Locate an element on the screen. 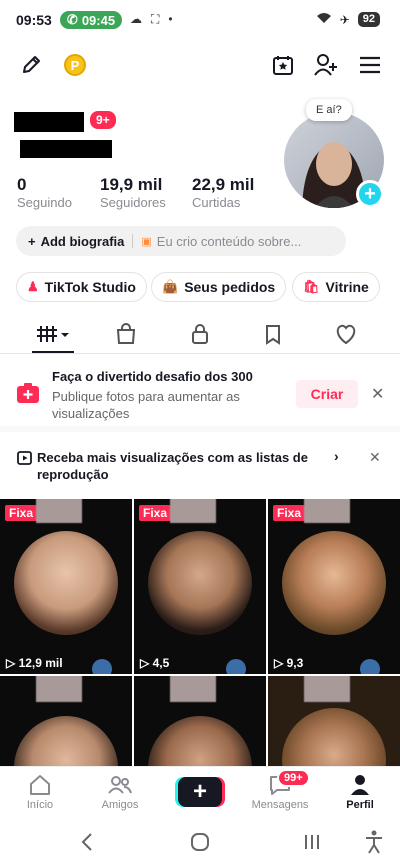  status-bar: 09:53 ✆ 09:45 ☁ ⛶ • ✈ 92 is located at coordinates (200, 20).